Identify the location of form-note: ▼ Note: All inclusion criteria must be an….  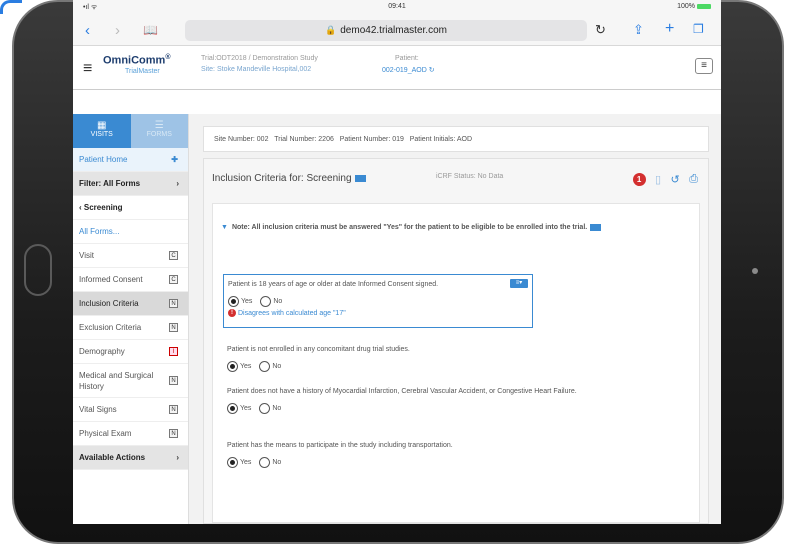
(455, 227).